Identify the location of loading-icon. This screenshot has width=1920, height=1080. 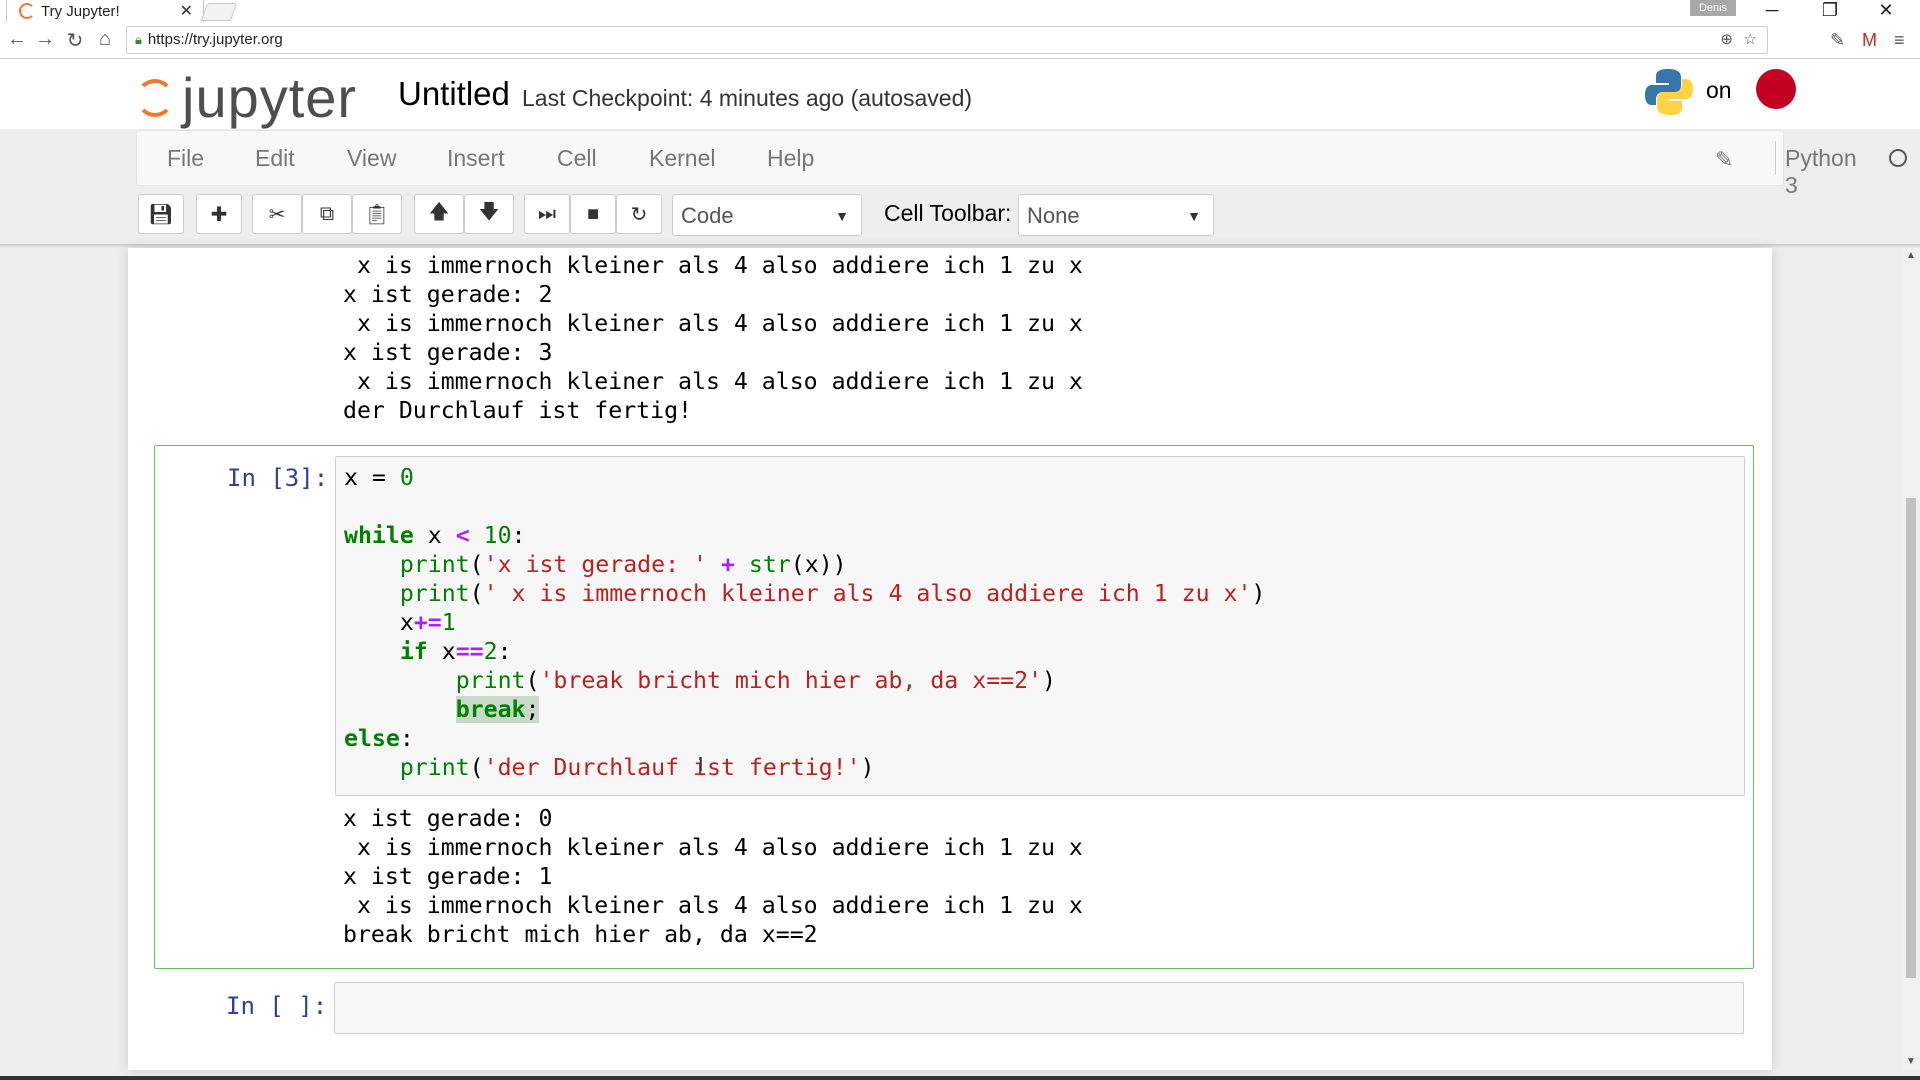
(27, 11).